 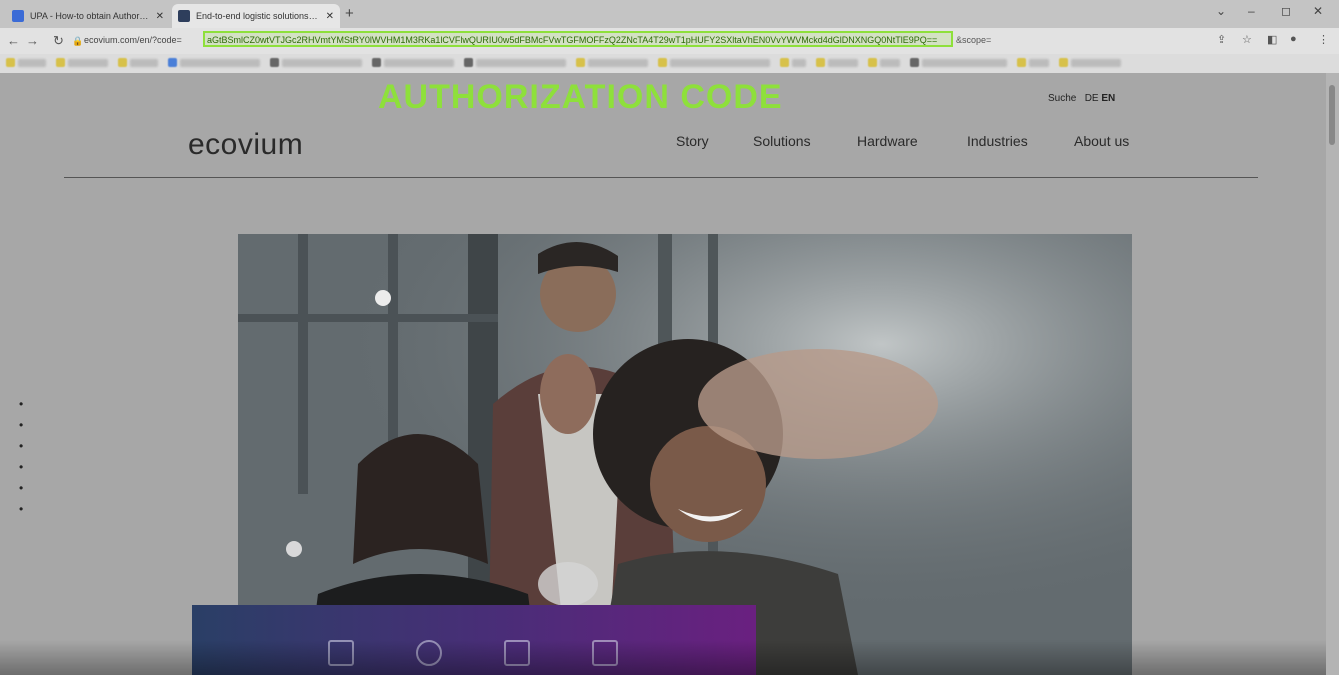 I want to click on lang-en-link: EN, so click(x=1108, y=98).